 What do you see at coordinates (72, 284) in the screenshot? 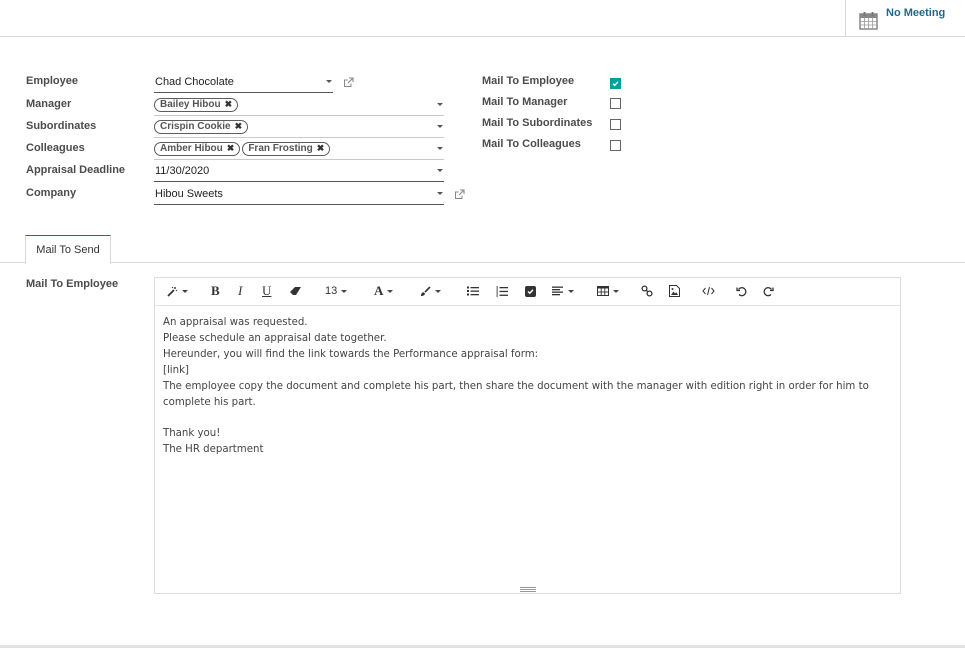
I see `mail-to-employee-field-label: Mail To Employee` at bounding box center [72, 284].